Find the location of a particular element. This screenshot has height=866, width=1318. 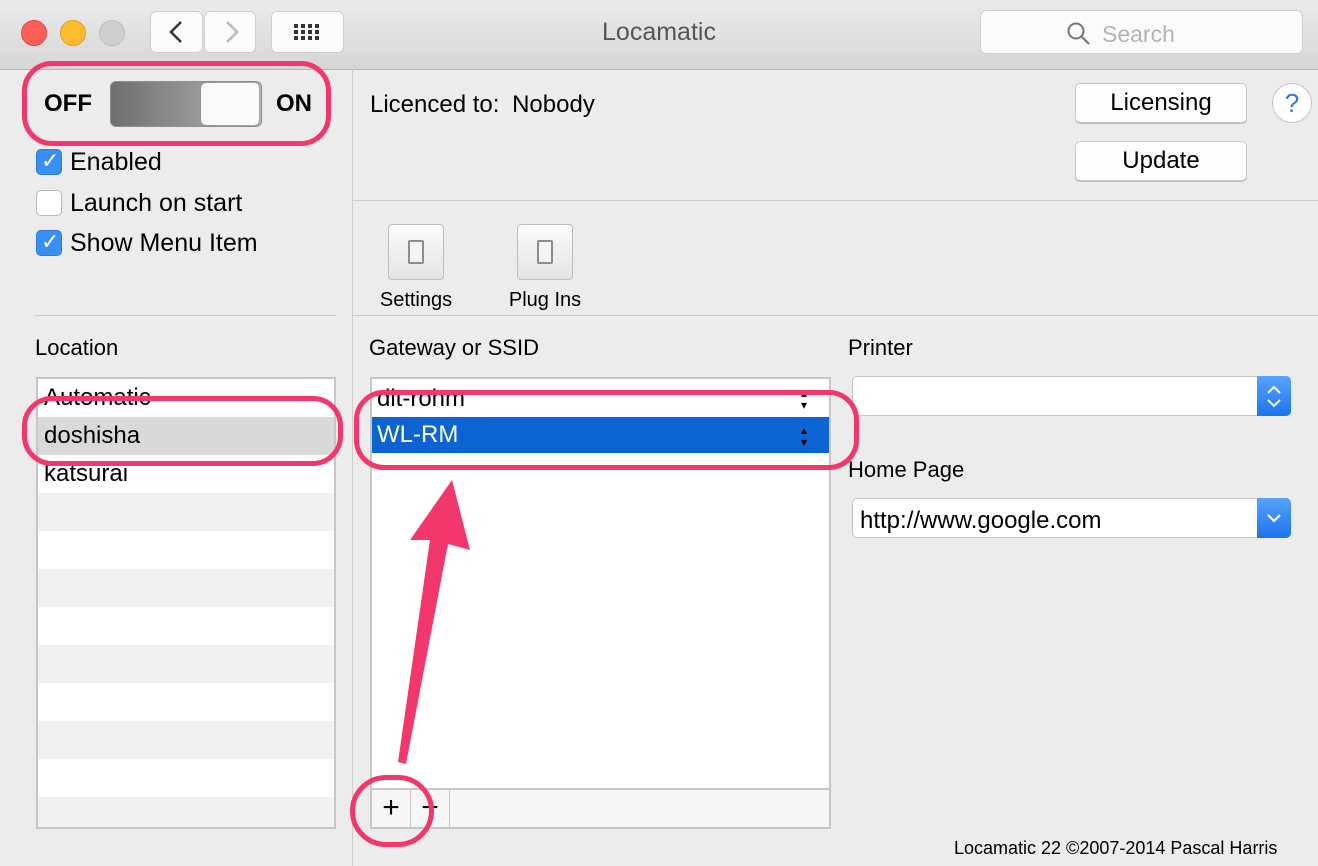

search-field: Search is located at coordinates (1141, 32).